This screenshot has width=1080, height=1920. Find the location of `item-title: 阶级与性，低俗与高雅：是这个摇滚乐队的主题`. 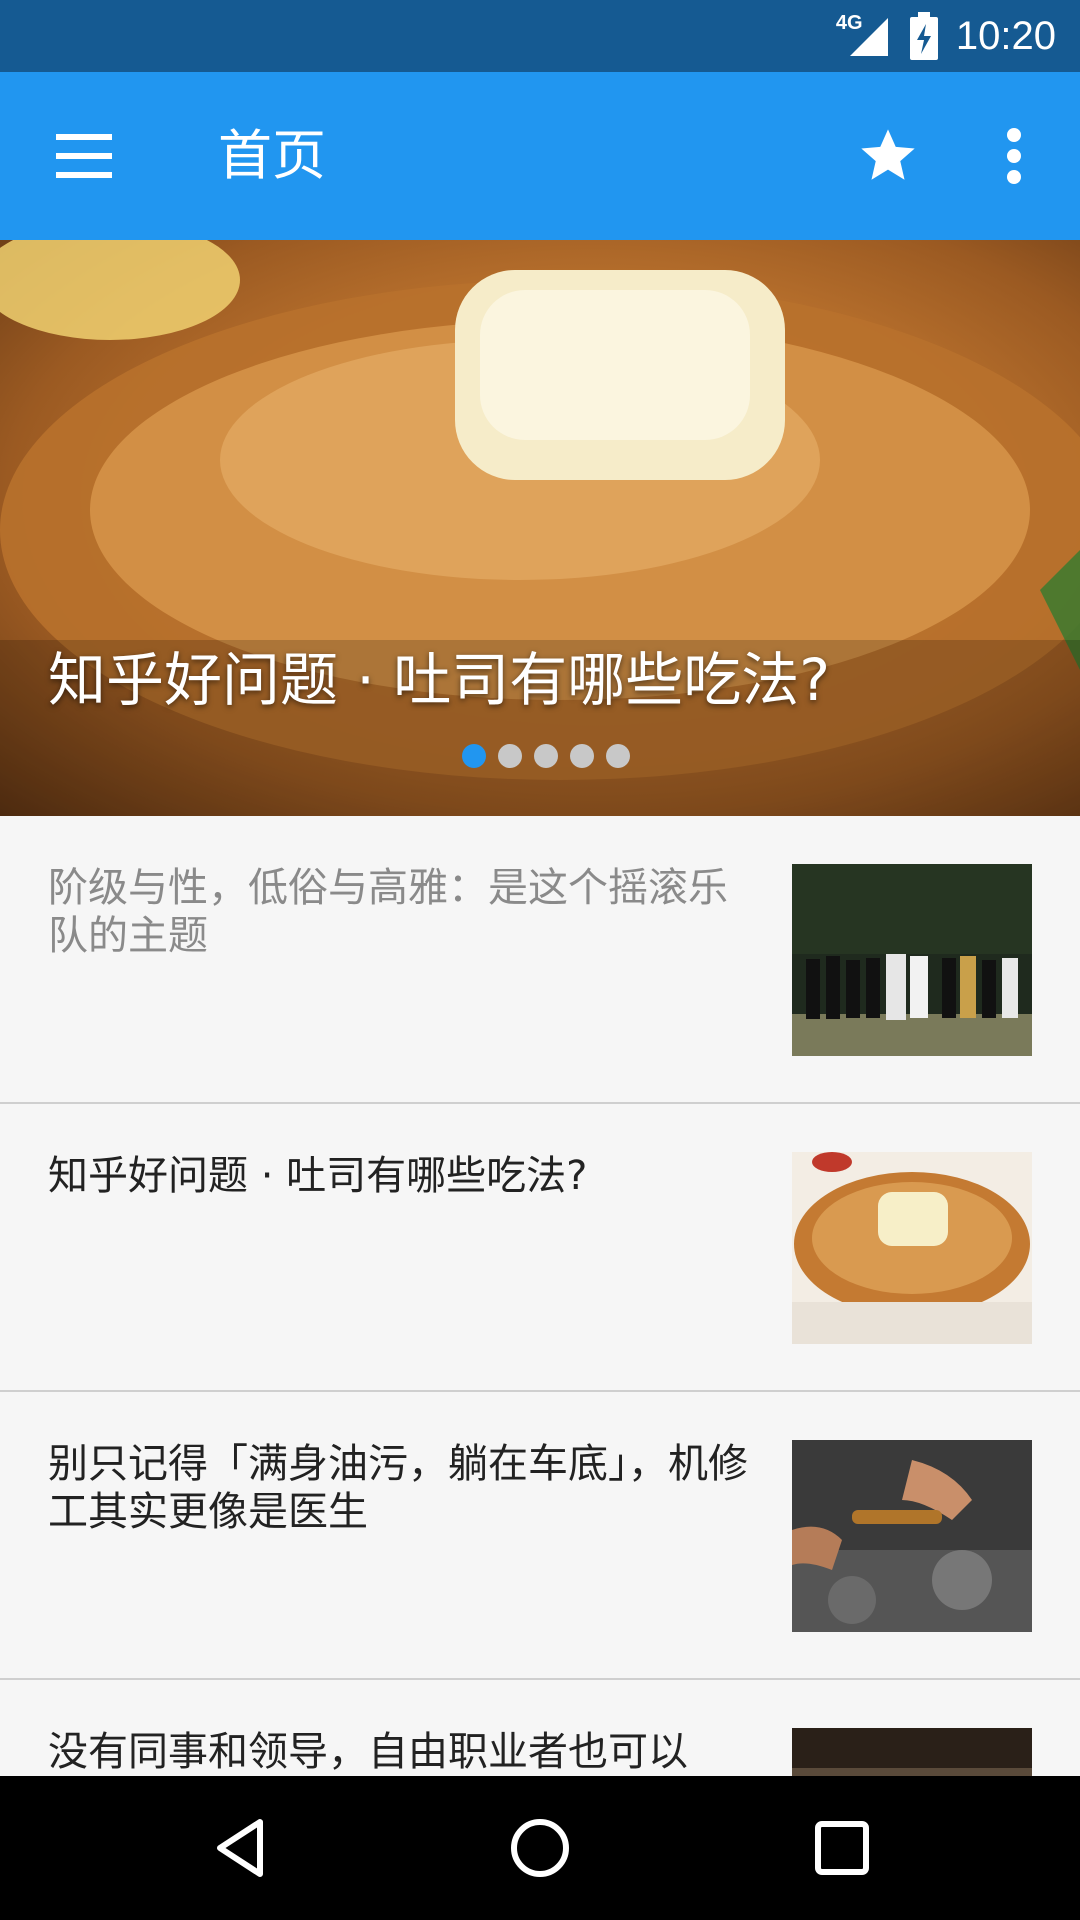

item-title: 阶级与性，低俗与高雅：是这个摇滚乐队的主题 is located at coordinates (388, 912).